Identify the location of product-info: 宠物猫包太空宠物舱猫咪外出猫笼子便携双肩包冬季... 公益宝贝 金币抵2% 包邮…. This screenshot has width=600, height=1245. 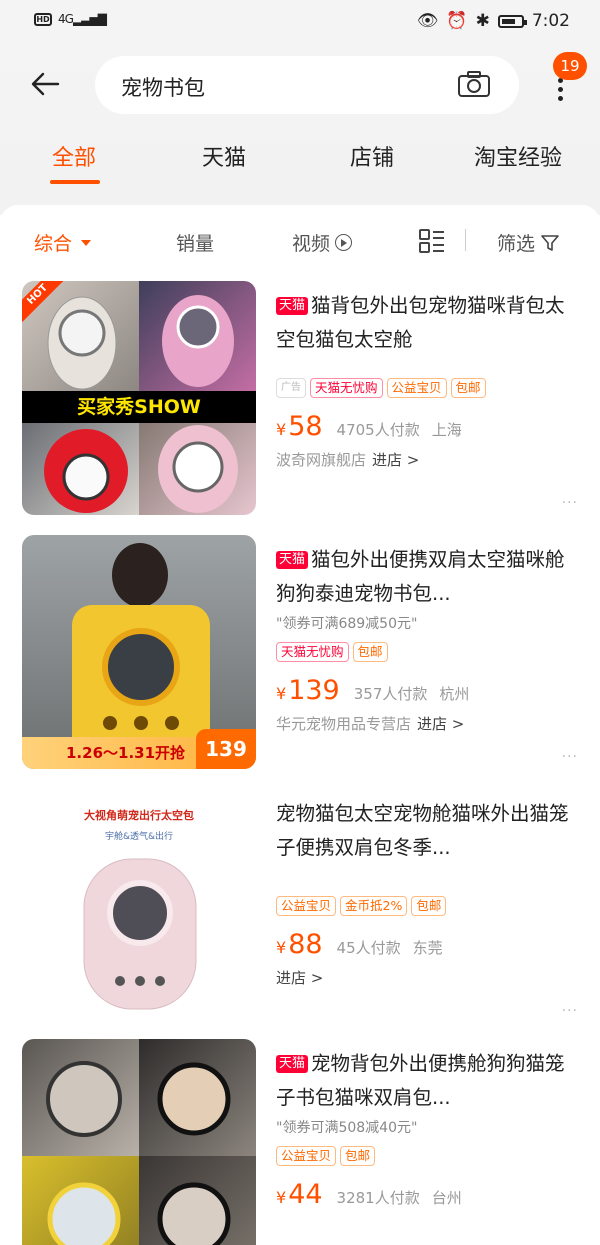
(426, 888).